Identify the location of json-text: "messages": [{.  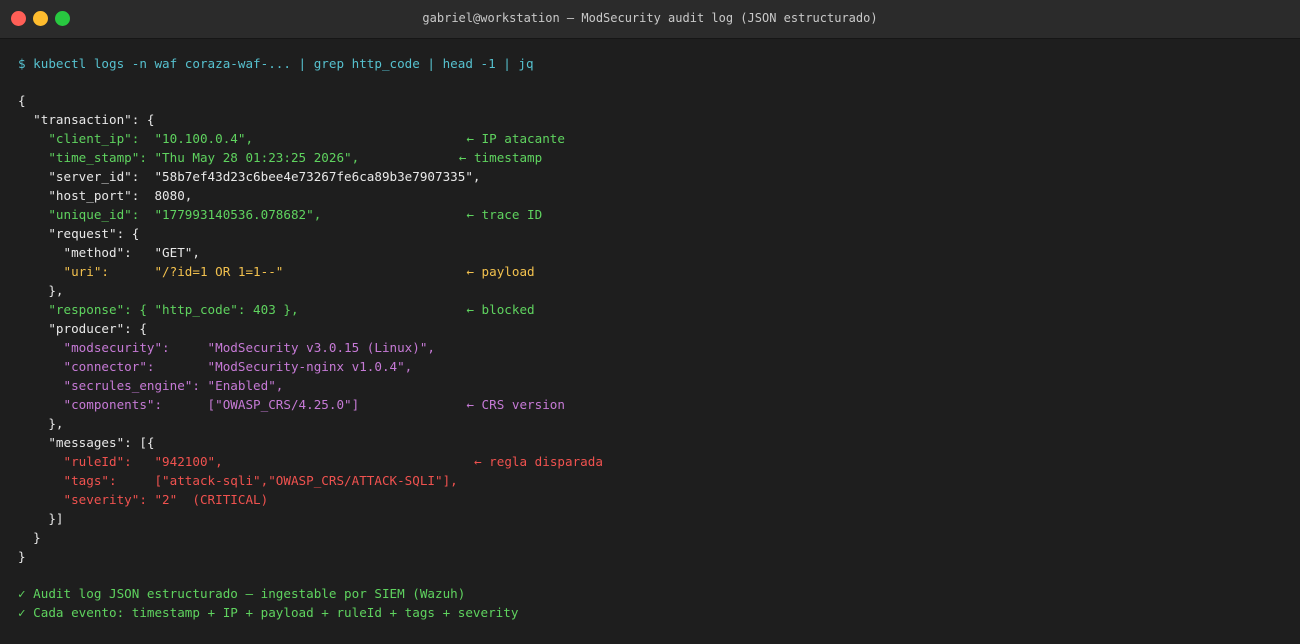
(86, 442).